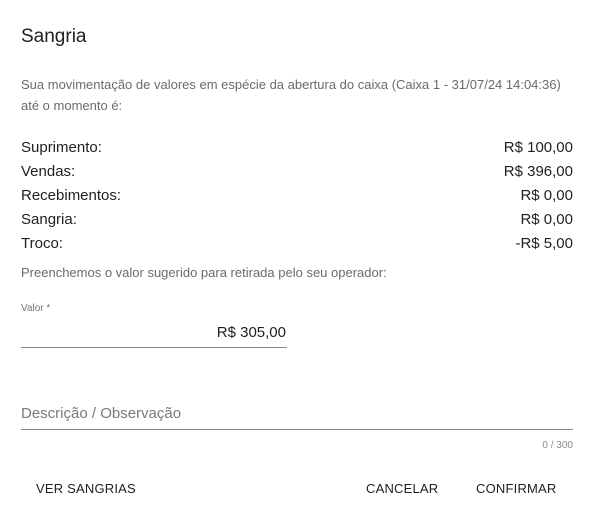  I want to click on summary-row-sangria: Sangria: R$ 0,00, so click(297, 219).